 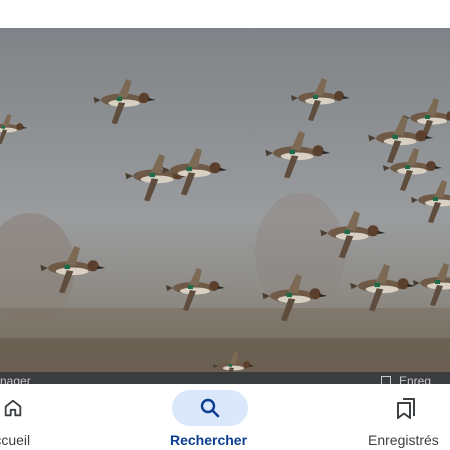 I want to click on nav-item-search: Rechercher, so click(x=210, y=417).